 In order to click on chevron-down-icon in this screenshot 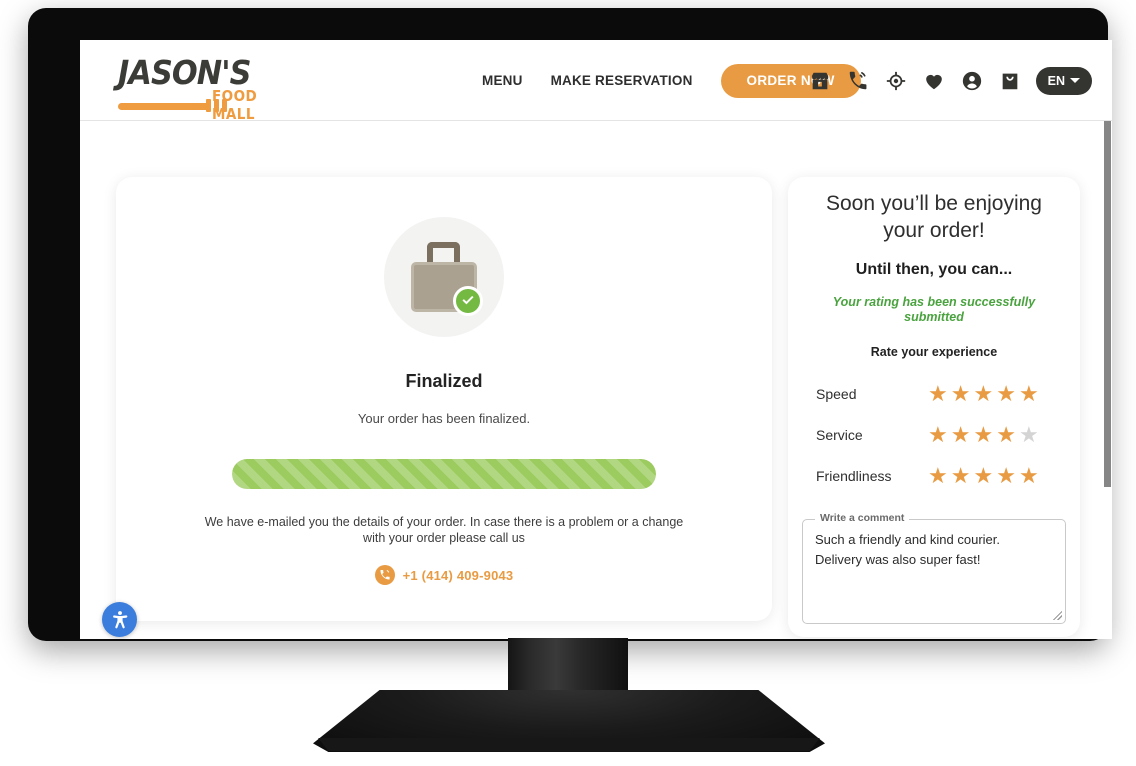, I will do `click(1075, 80)`.